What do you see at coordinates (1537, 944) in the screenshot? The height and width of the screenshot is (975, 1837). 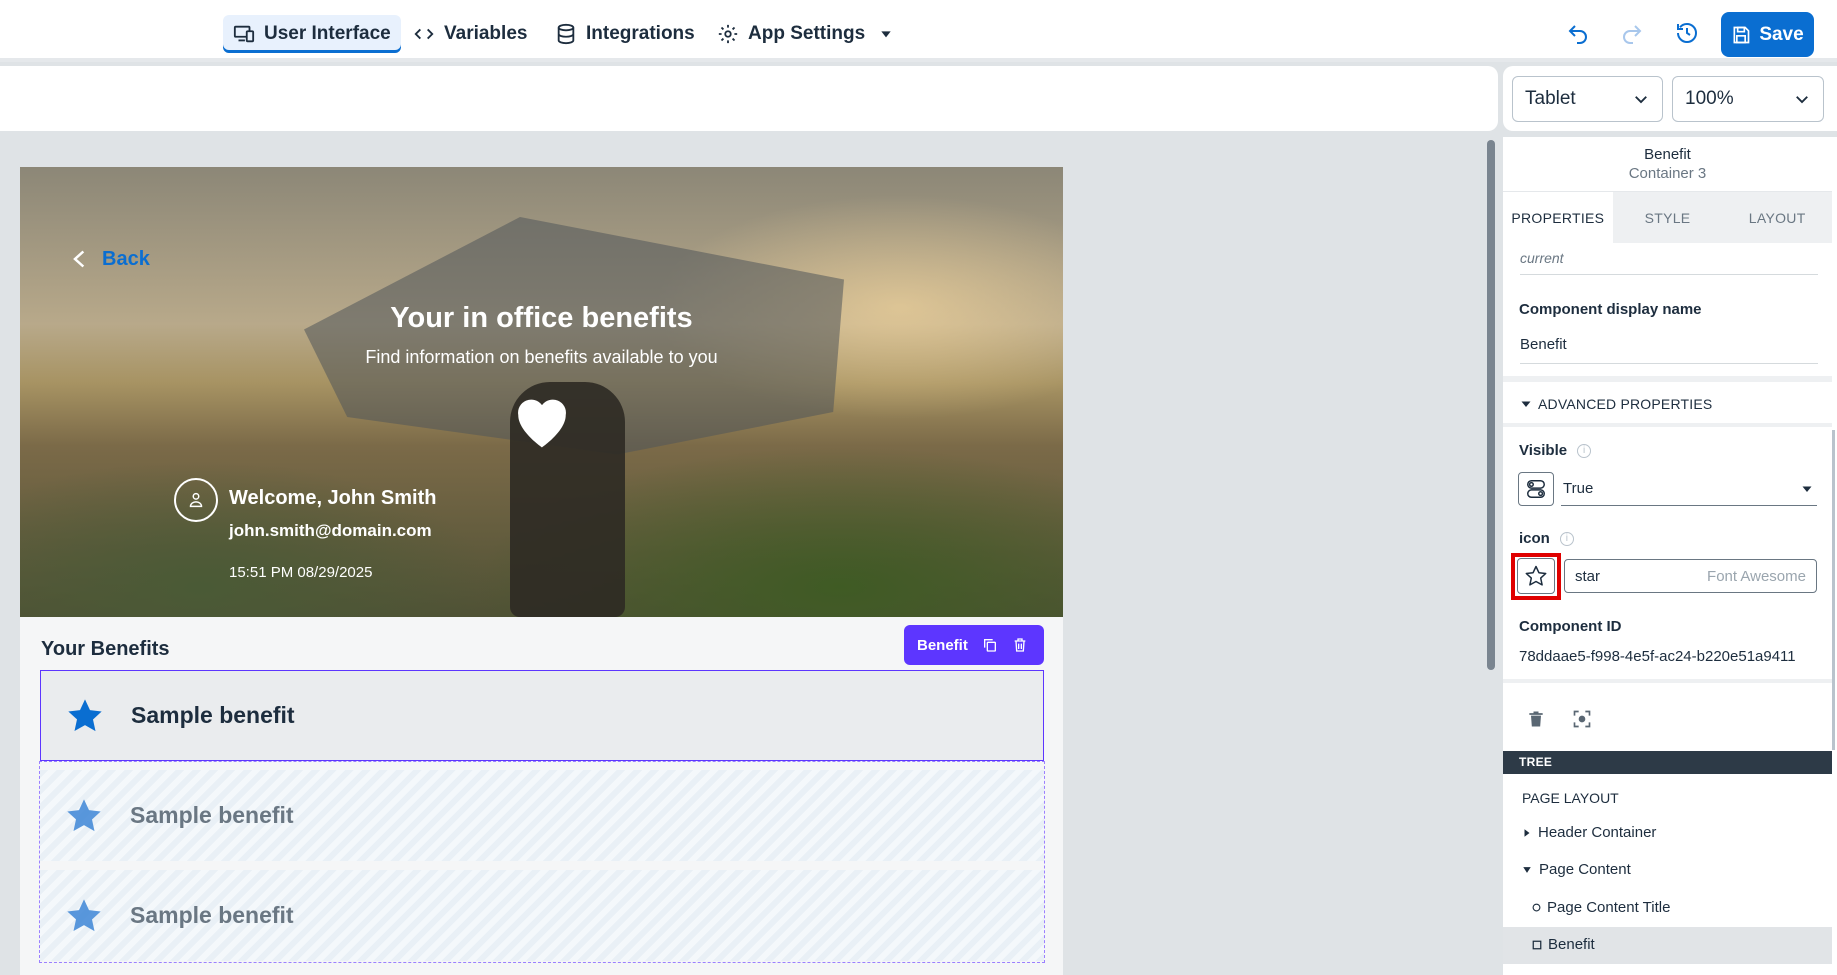 I see `square-icon` at bounding box center [1537, 944].